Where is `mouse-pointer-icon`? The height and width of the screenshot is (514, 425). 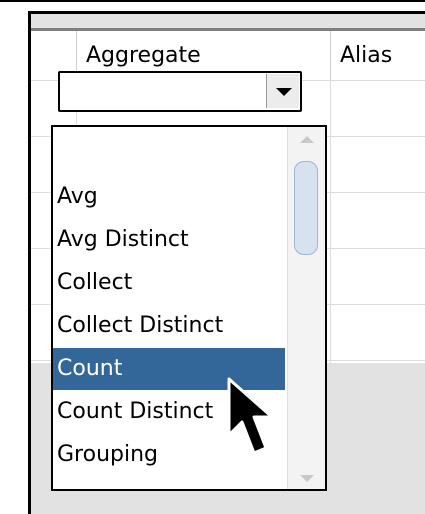 mouse-pointer-icon is located at coordinates (250, 416).